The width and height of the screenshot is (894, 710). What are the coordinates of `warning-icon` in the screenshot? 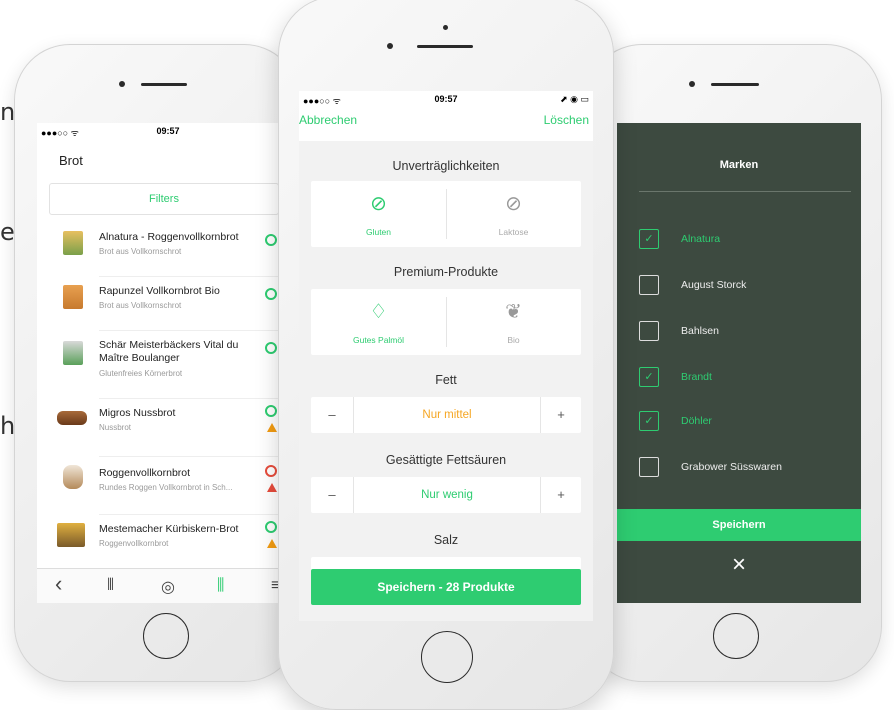 It's located at (272, 427).